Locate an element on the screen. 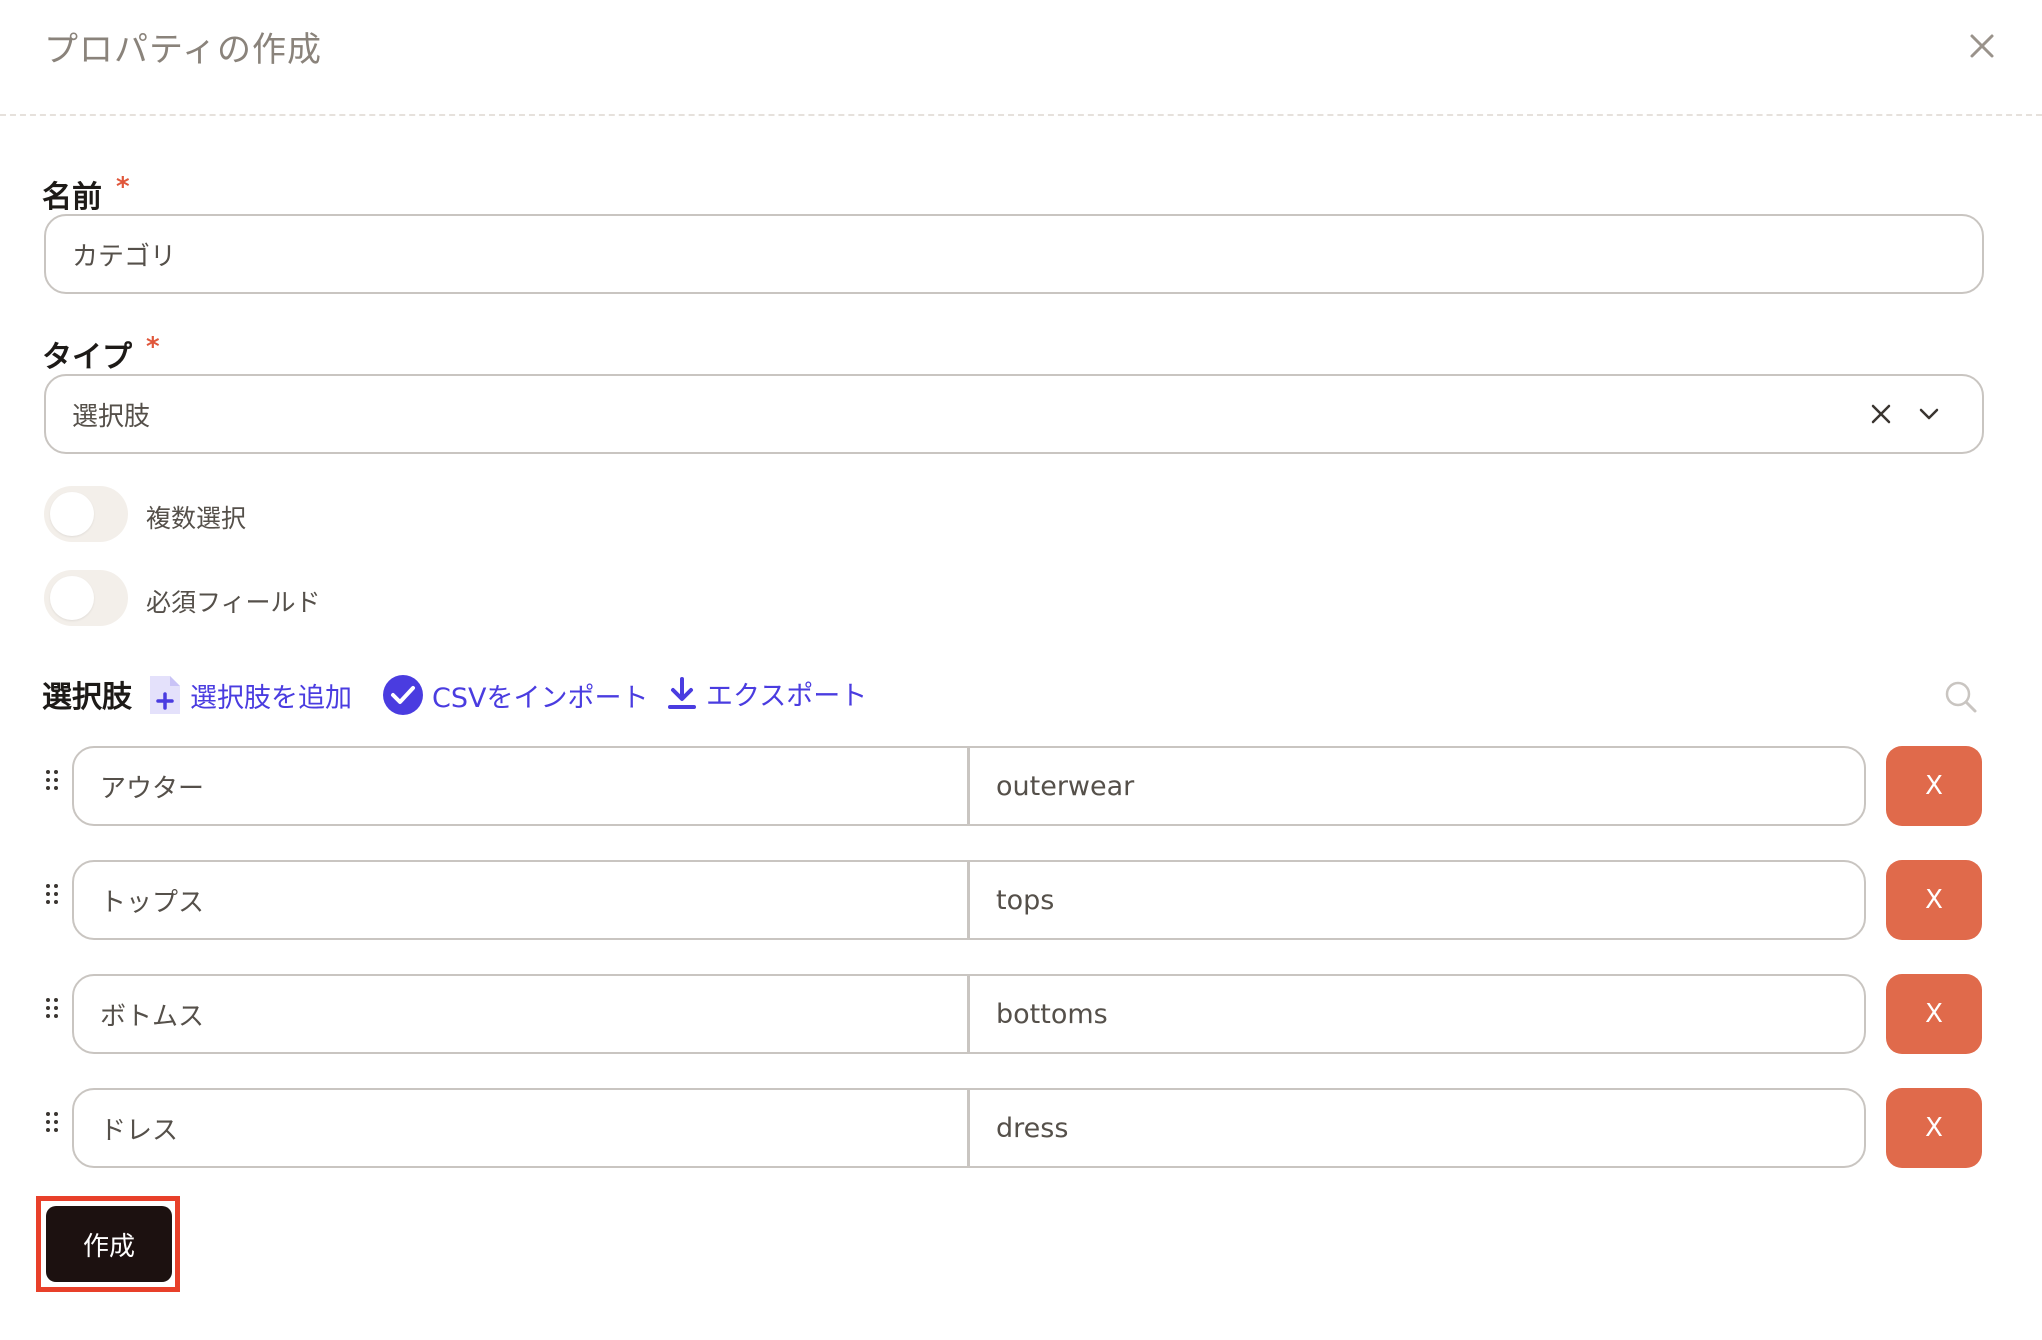 This screenshot has height=1340, width=2042. dropdown-toggle-button is located at coordinates (1929, 414).